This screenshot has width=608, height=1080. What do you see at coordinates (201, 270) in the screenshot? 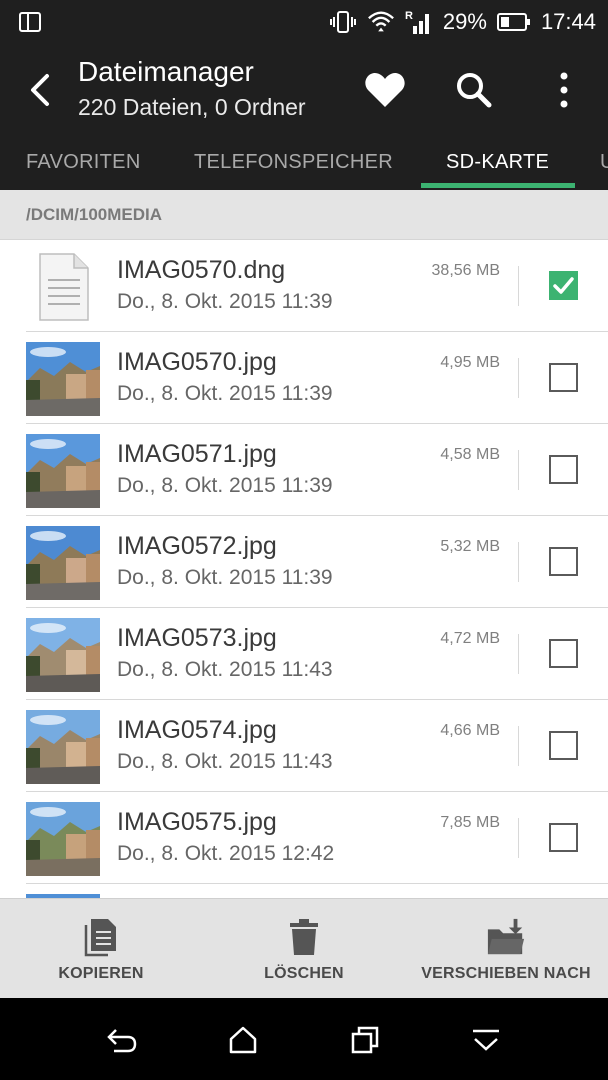
I see `file-name: IMAG0570.dng` at bounding box center [201, 270].